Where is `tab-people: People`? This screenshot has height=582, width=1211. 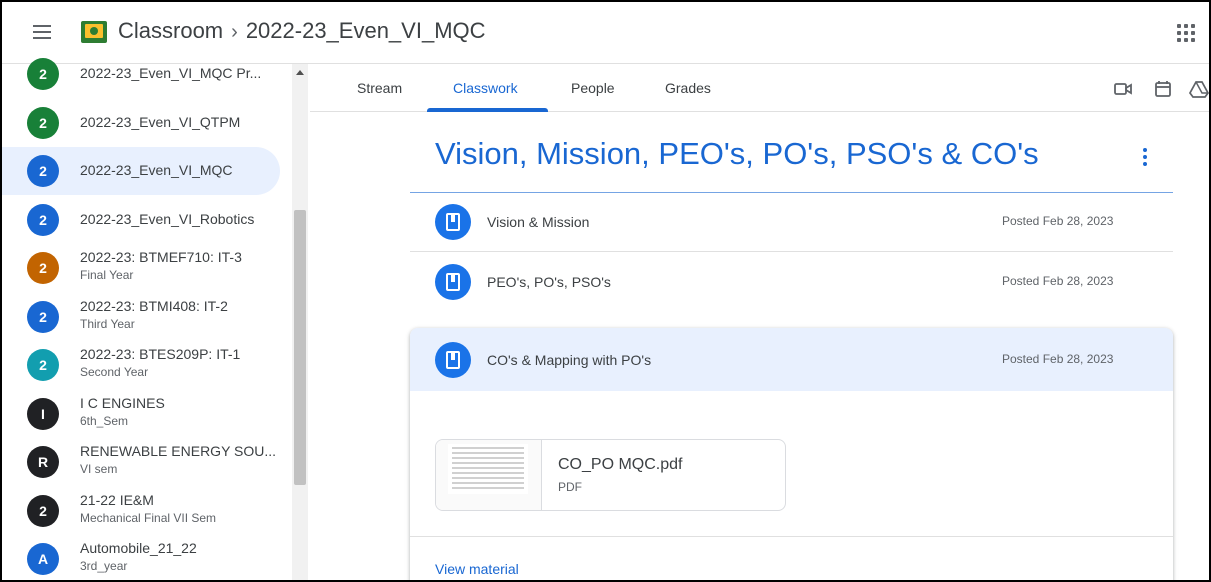 tab-people: People is located at coordinates (593, 88).